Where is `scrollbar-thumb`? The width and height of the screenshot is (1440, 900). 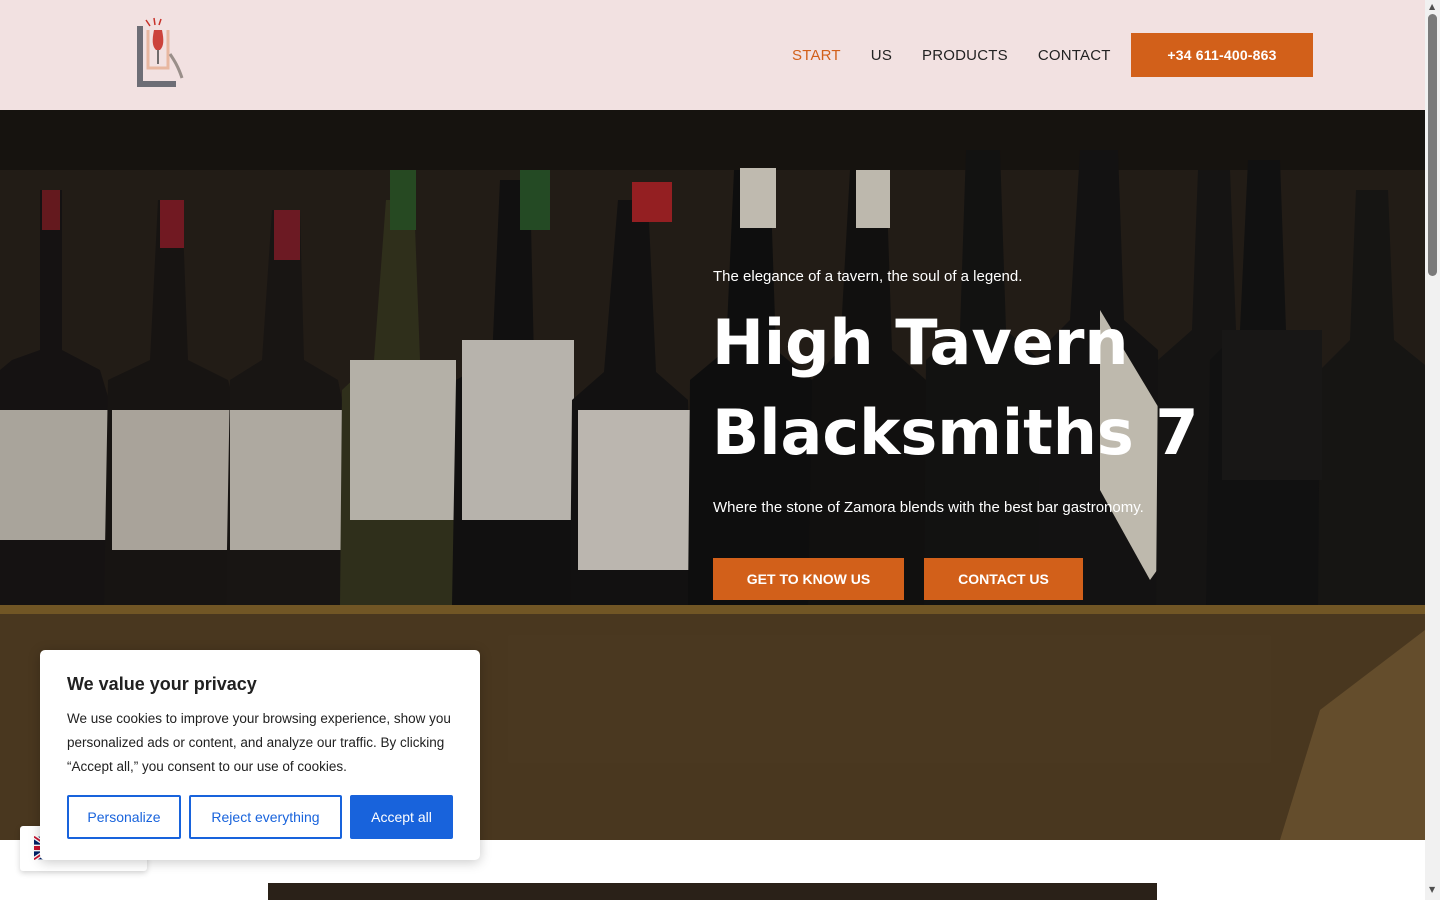 scrollbar-thumb is located at coordinates (1432, 145).